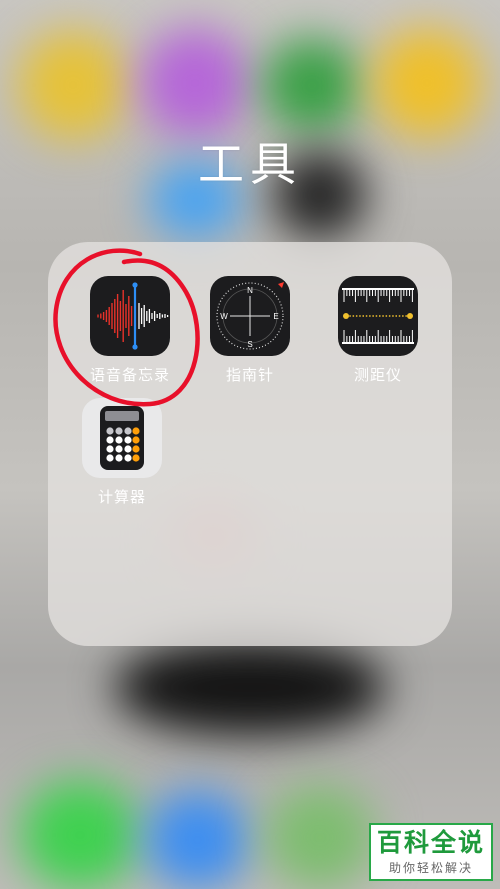 This screenshot has width=500, height=889. Describe the element at coordinates (430, 868) in the screenshot. I see `watermark-subtitle: 助你轻松解决` at that location.